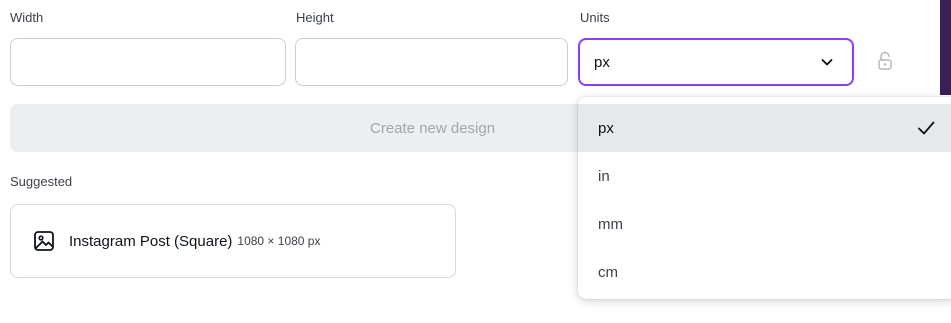  I want to click on units-label: Units, so click(595, 17).